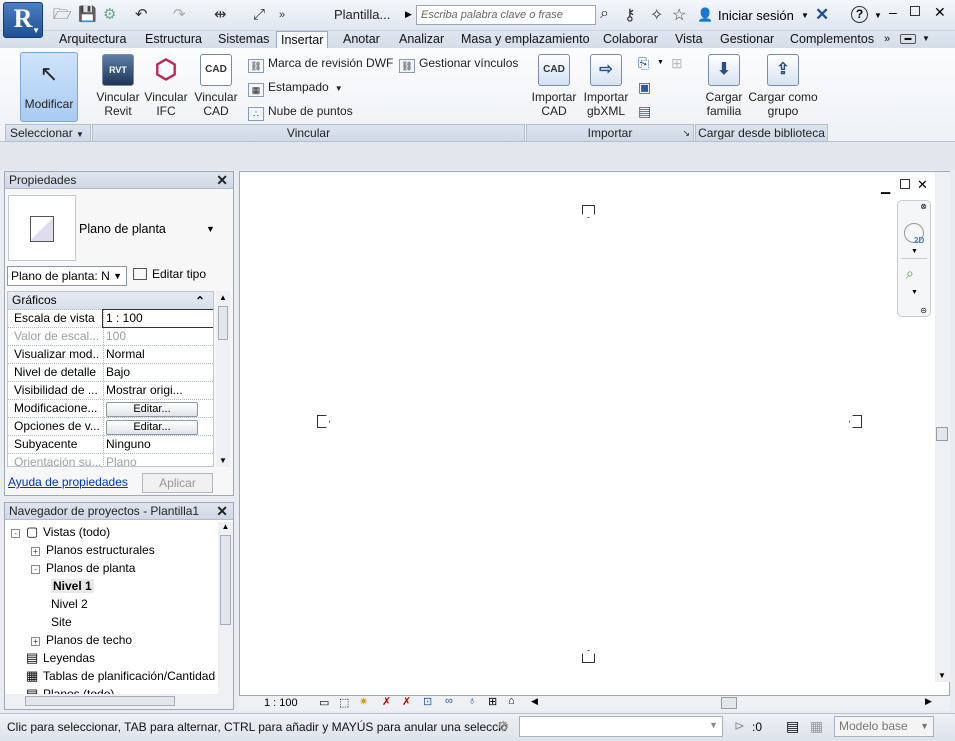 The height and width of the screenshot is (741, 955). I want to click on ribbon-minimize-icon: ▬, so click(908, 39).